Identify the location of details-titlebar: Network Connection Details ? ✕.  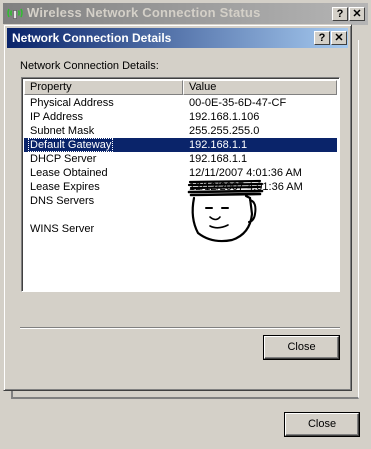
(177, 38).